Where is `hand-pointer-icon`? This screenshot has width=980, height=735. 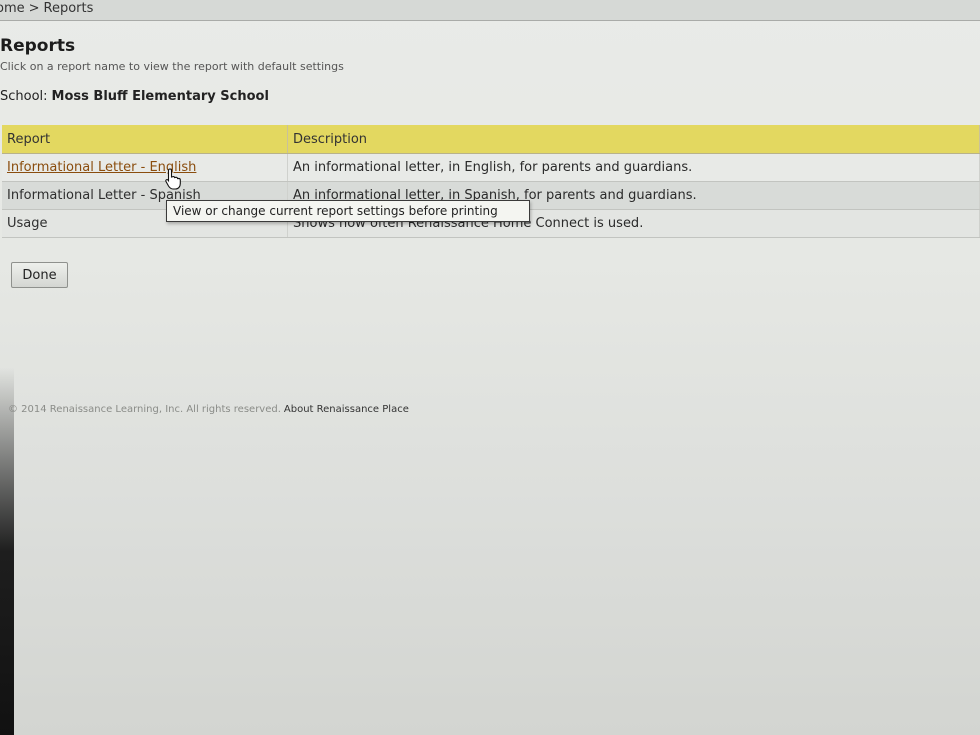 hand-pointer-icon is located at coordinates (173, 179).